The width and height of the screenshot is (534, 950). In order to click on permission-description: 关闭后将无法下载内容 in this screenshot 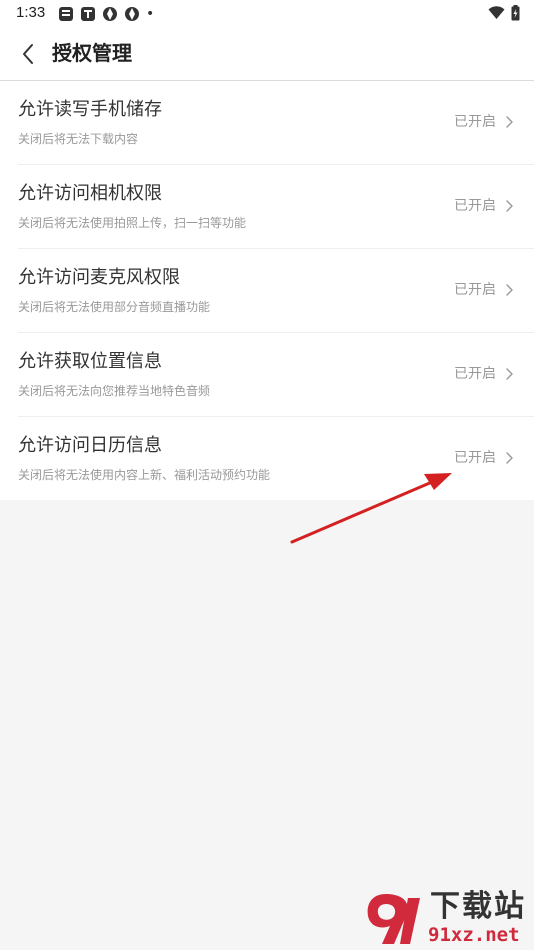, I will do `click(78, 139)`.